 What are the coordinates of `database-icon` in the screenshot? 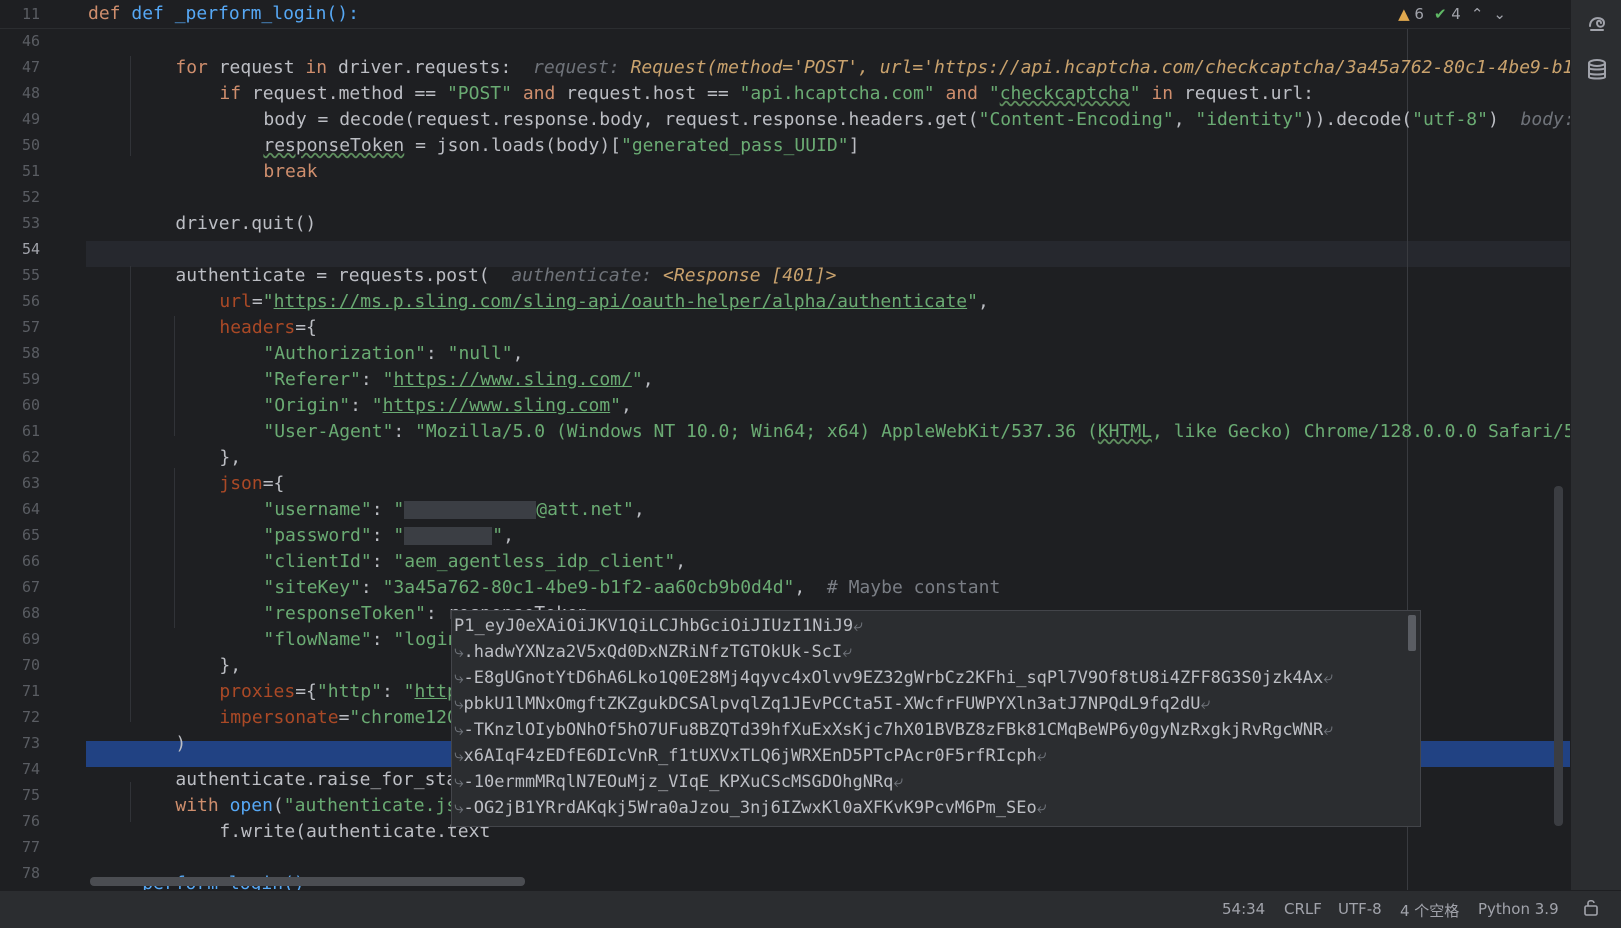 It's located at (1597, 72).